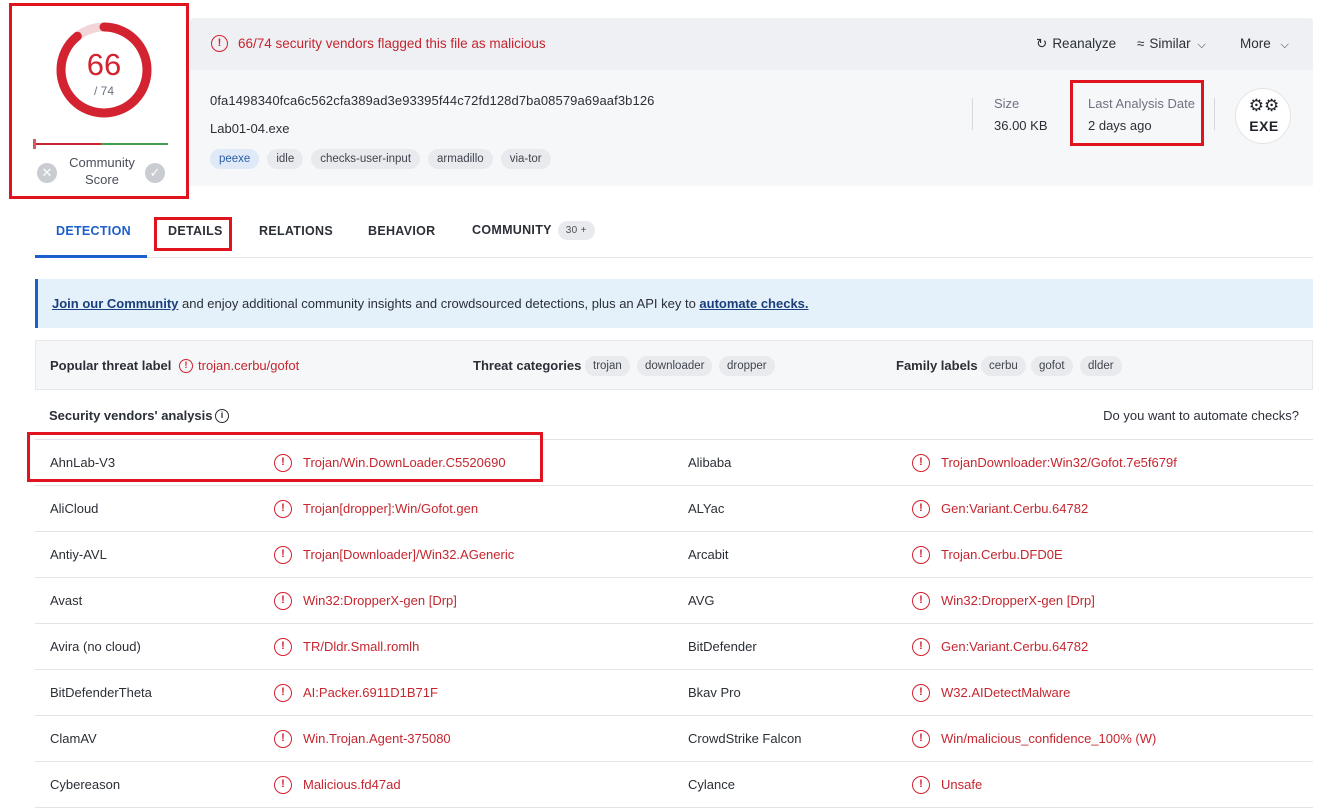 This screenshot has width=1320, height=812. I want to click on family-chip: gofot, so click(1052, 366).